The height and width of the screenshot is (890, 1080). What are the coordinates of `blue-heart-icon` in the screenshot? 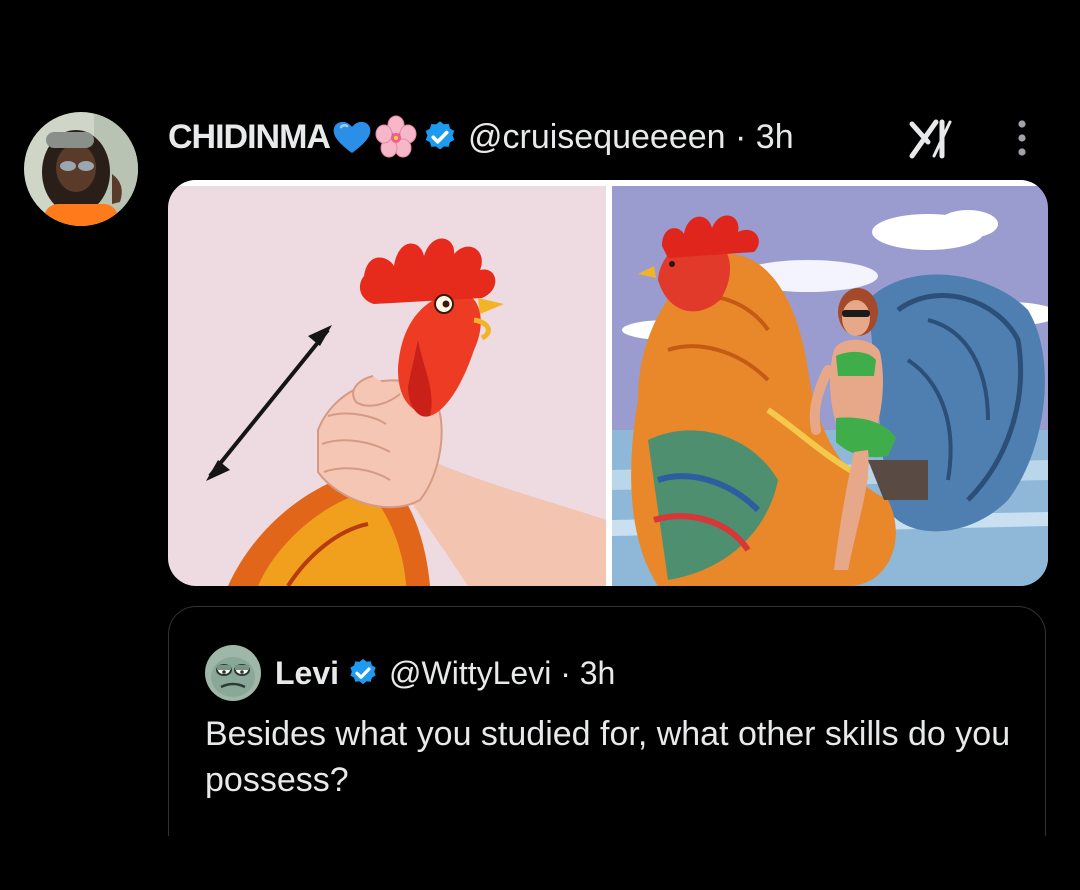 It's located at (352, 137).